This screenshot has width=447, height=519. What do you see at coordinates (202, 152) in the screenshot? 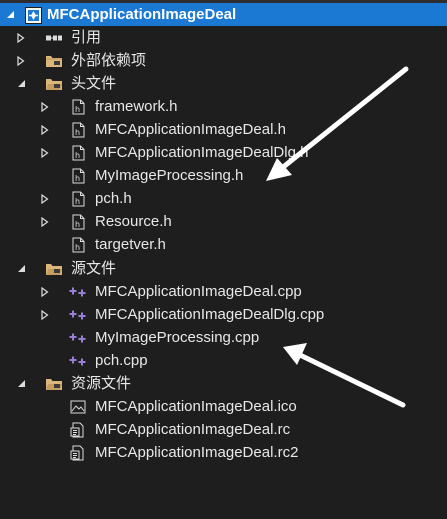
I see `file-label: MFCApplicationImageDealDlg.h` at bounding box center [202, 152].